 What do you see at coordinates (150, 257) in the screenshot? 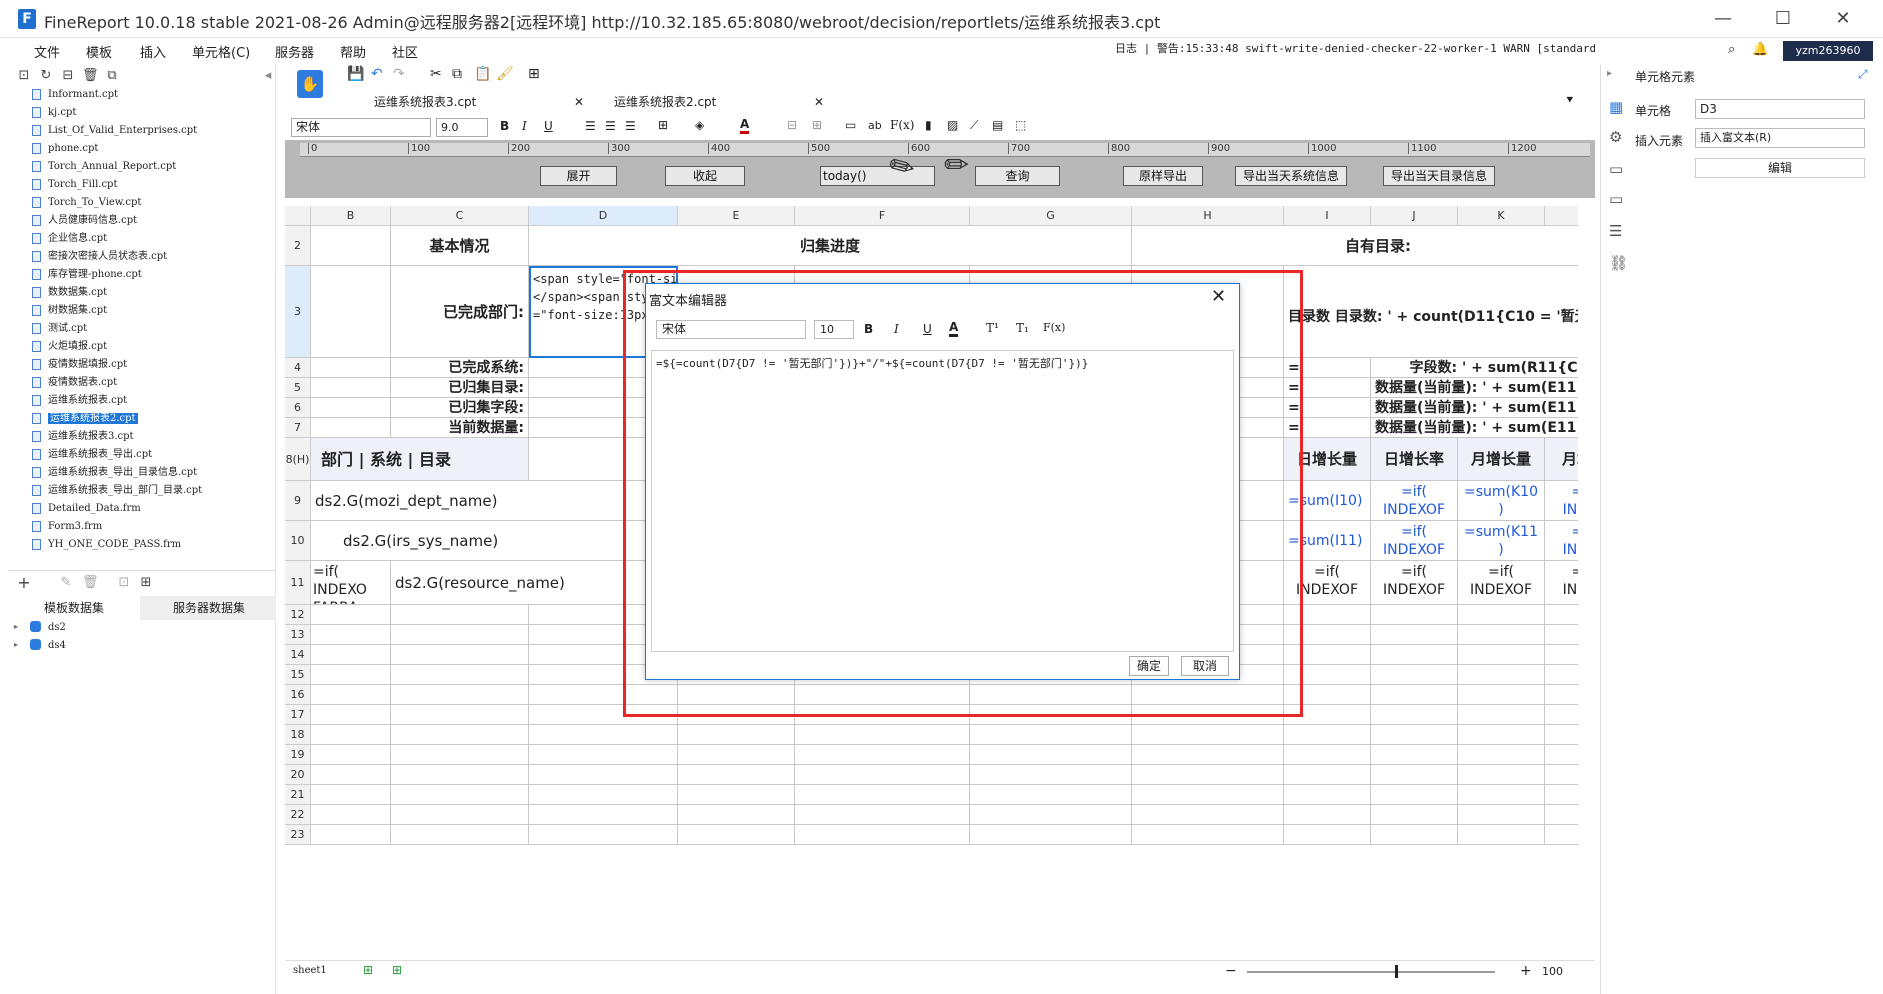
I see `file-item: 密接次密接人员状态表.cpt` at bounding box center [150, 257].